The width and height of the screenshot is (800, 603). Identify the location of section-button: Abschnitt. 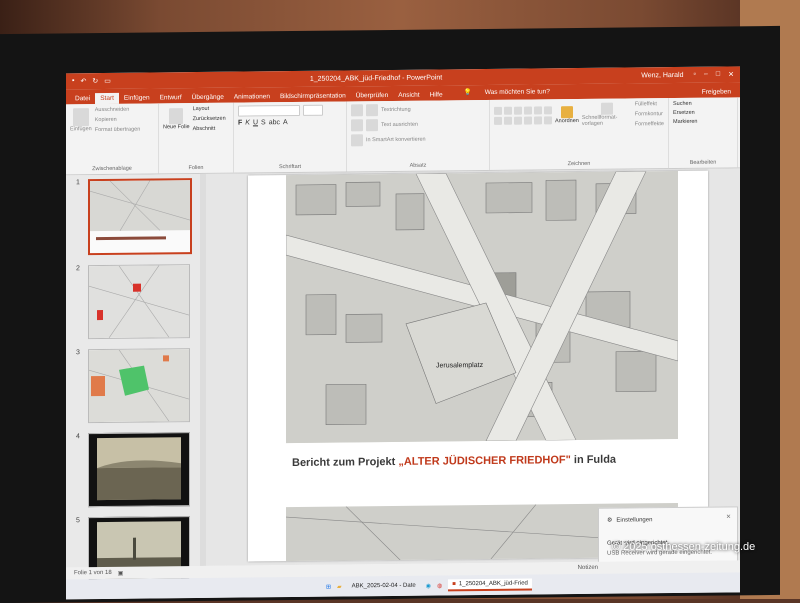
(209, 129).